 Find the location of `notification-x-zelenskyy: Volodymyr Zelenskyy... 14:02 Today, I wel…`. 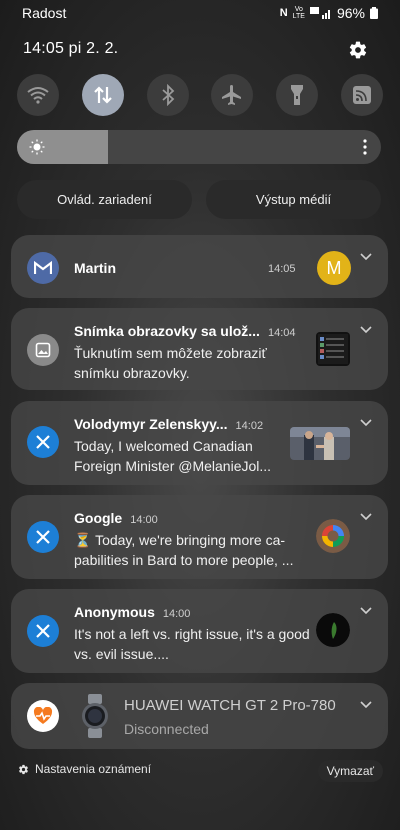

notification-x-zelenskyy: Volodymyr Zelenskyy... 14:02 Today, I wel… is located at coordinates (199, 443).